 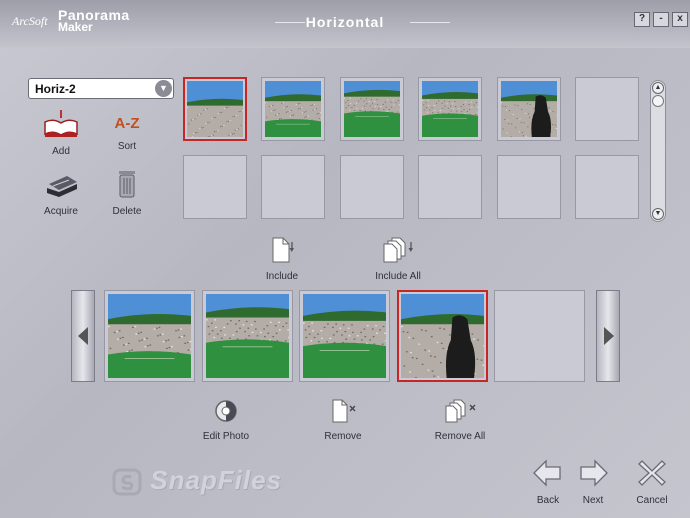 I want to click on arrow-right-icon, so click(x=609, y=336).